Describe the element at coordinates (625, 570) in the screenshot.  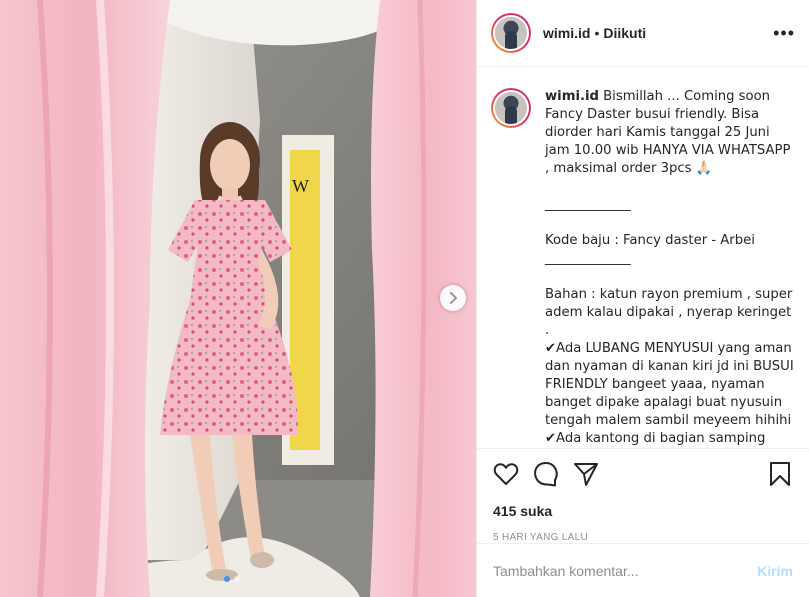
I see `comment-input` at that location.